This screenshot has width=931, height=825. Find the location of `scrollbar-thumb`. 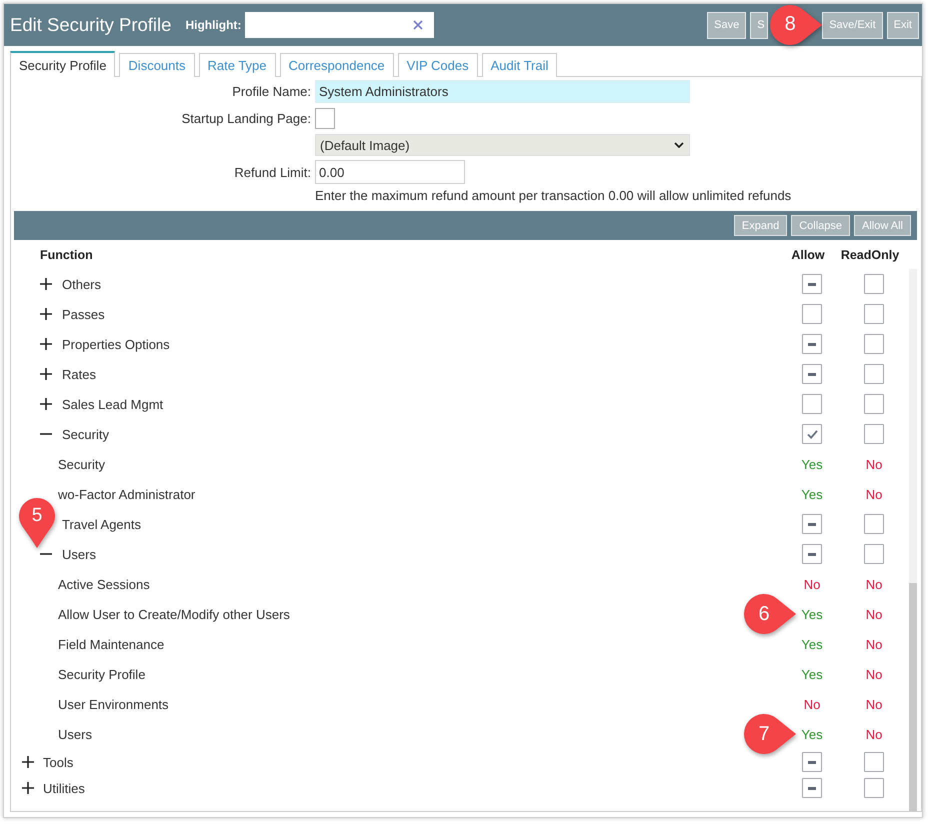

scrollbar-thumb is located at coordinates (913, 697).